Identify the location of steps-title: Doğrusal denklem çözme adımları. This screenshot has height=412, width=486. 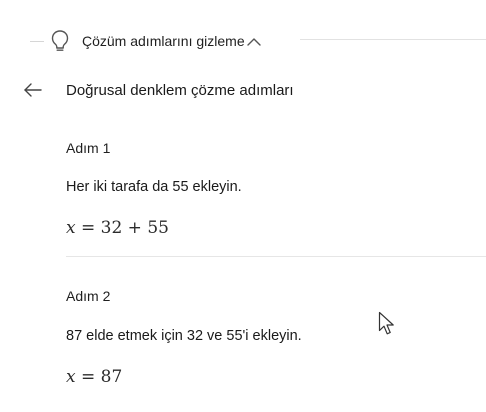
(180, 90).